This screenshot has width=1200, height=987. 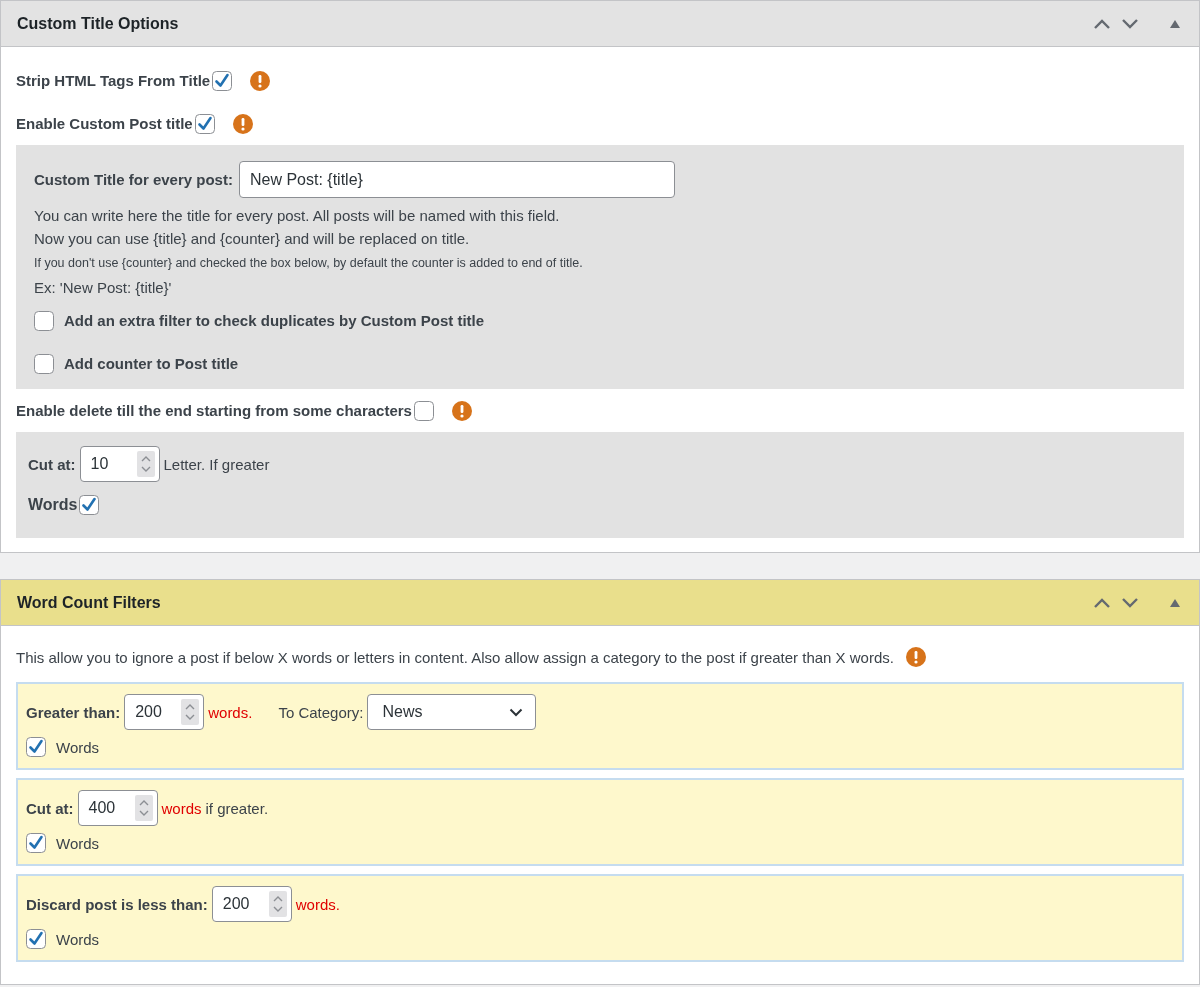 I want to click on field-label: Discard post is less than:, so click(x=117, y=904).